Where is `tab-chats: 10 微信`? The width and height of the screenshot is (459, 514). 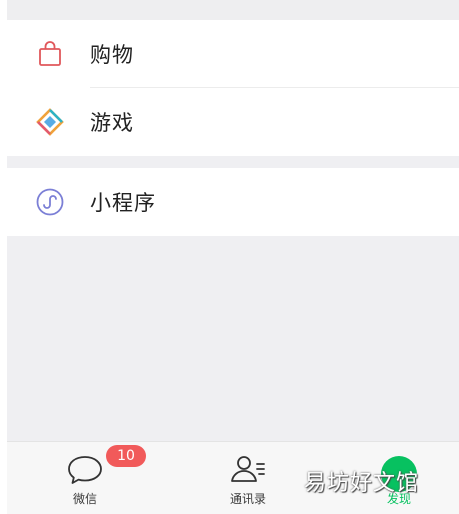
tab-chats: 10 微信 is located at coordinates (90, 478).